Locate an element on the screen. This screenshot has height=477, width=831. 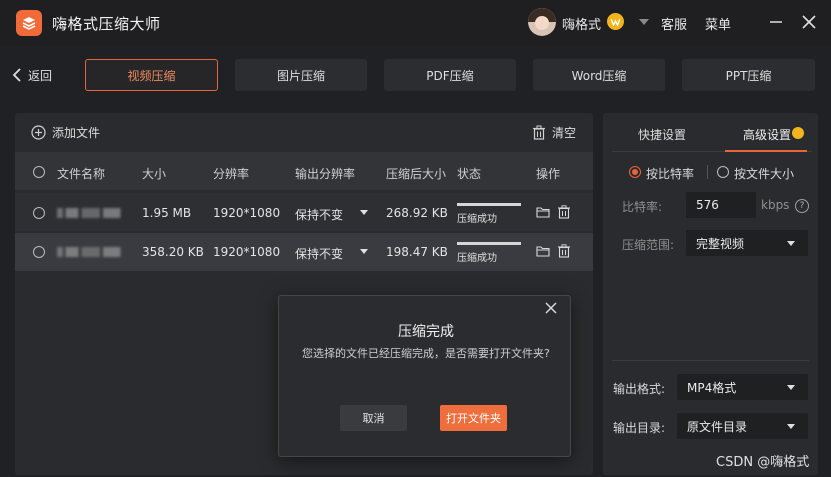
tab-video-compress: 视频压缩 is located at coordinates (151, 75).